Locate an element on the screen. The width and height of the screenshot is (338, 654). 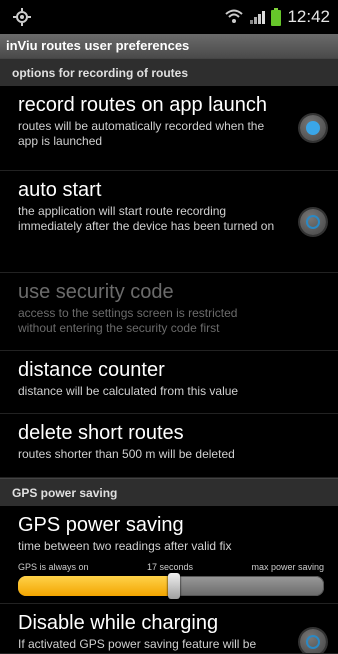
signal-icon is located at coordinates (258, 17).